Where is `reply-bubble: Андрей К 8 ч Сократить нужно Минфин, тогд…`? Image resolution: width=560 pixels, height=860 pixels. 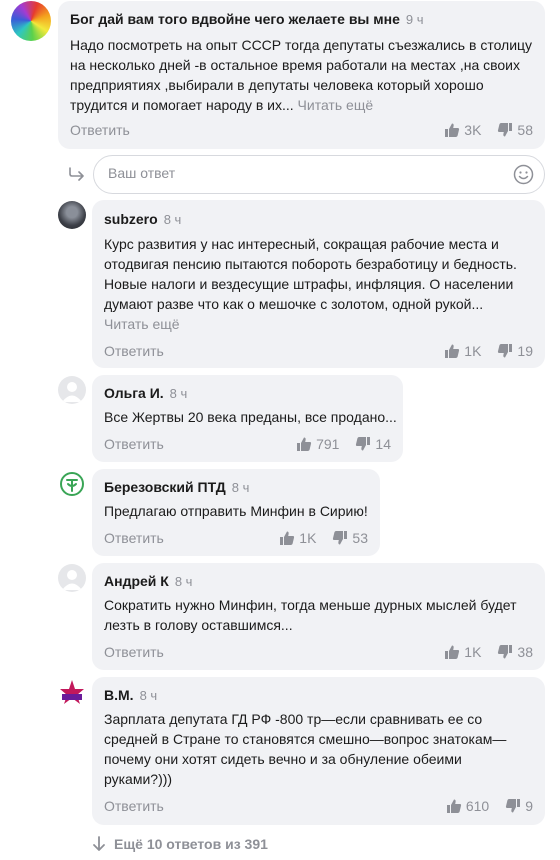 reply-bubble: Андрей К 8 ч Сократить нужно Минфин, тогд… is located at coordinates (318, 616).